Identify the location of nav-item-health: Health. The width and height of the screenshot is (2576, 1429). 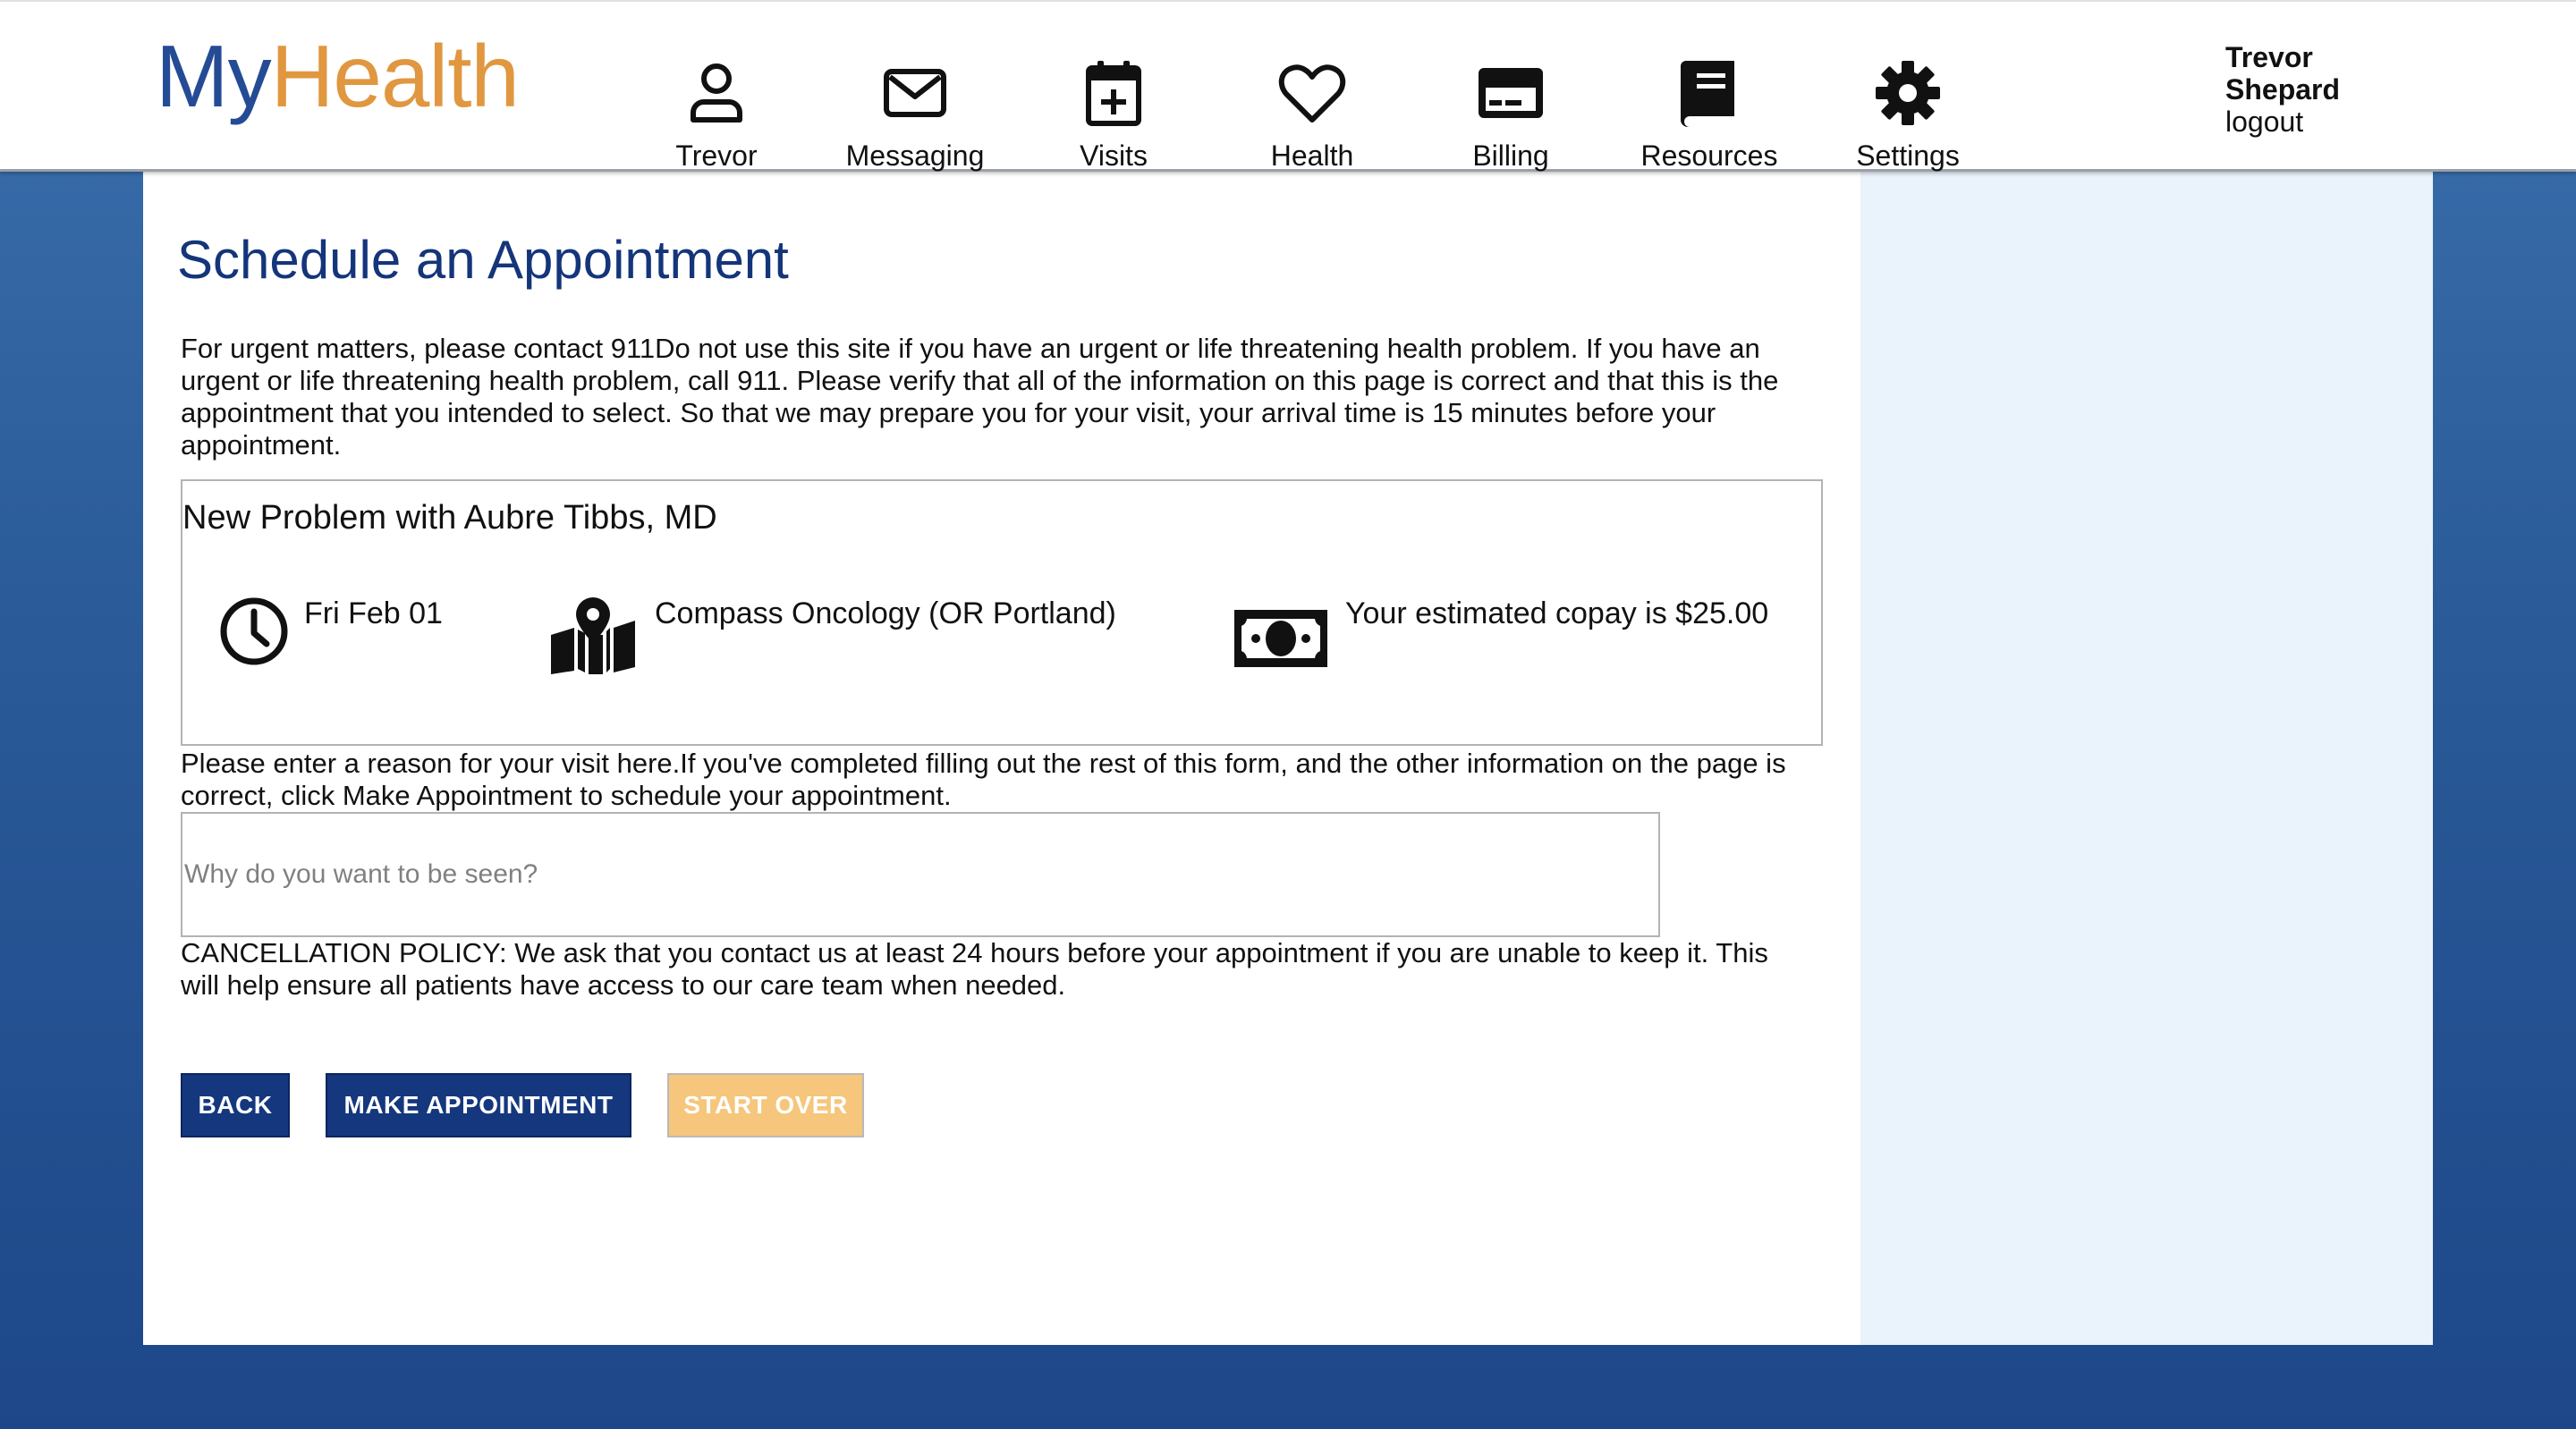
(1312, 115).